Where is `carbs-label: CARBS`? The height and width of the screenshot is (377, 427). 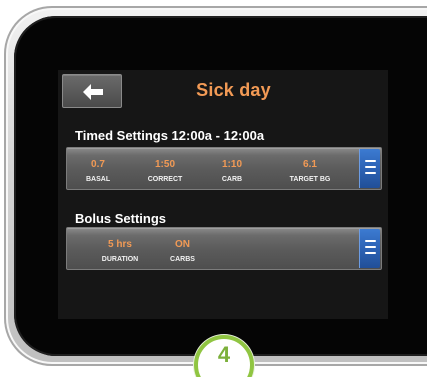
carbs-label: CARBS is located at coordinates (182, 259).